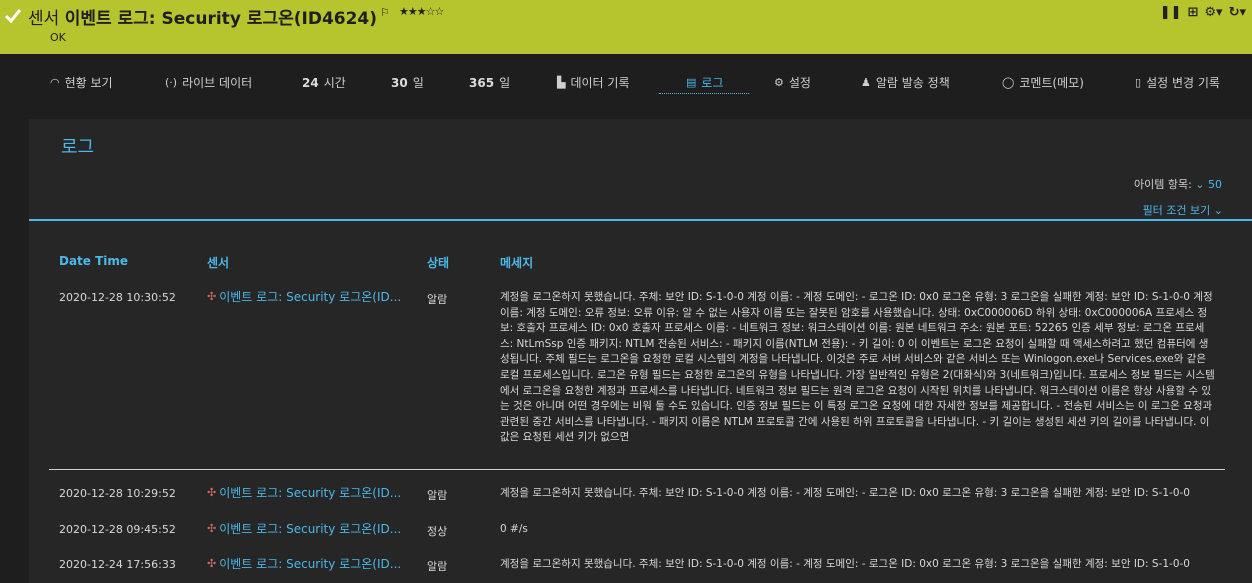 Image resolution: width=1252 pixels, height=583 pixels. What do you see at coordinates (217, 83) in the screenshot?
I see `tab-label: 라이브 데이터` at bounding box center [217, 83].